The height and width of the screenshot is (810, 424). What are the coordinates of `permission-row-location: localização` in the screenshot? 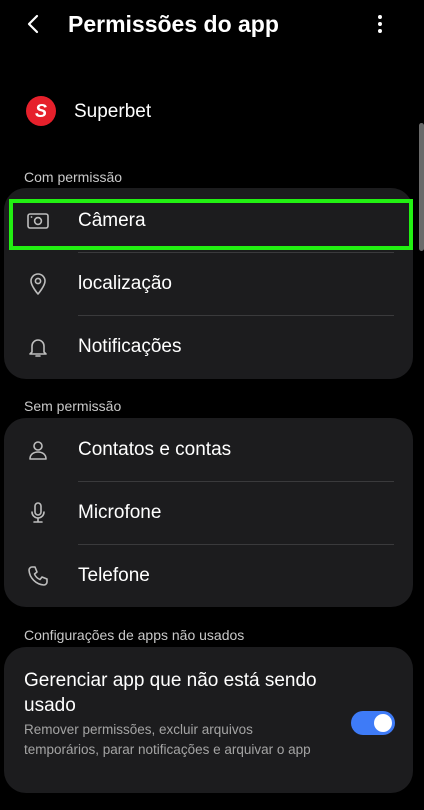 It's located at (208, 283).